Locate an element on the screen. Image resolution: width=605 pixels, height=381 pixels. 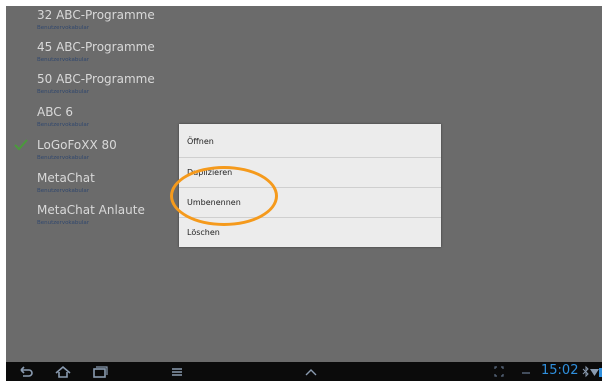
minus-icon is located at coordinates (526, 373).